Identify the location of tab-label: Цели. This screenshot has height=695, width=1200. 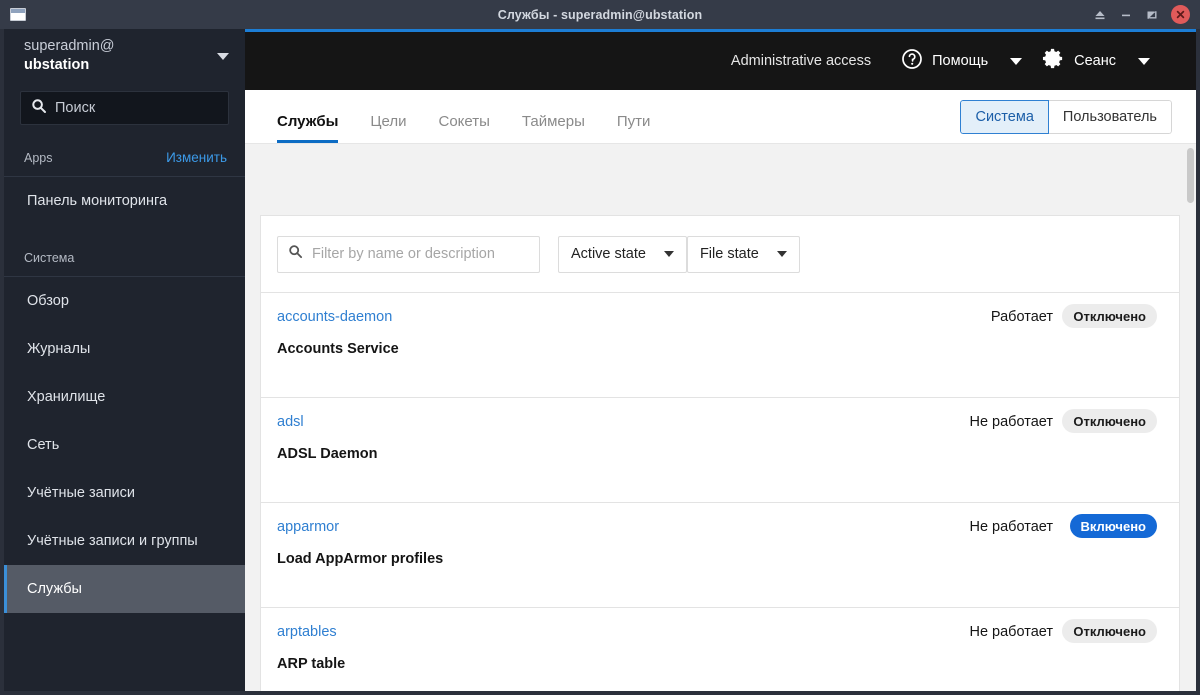
(388, 121).